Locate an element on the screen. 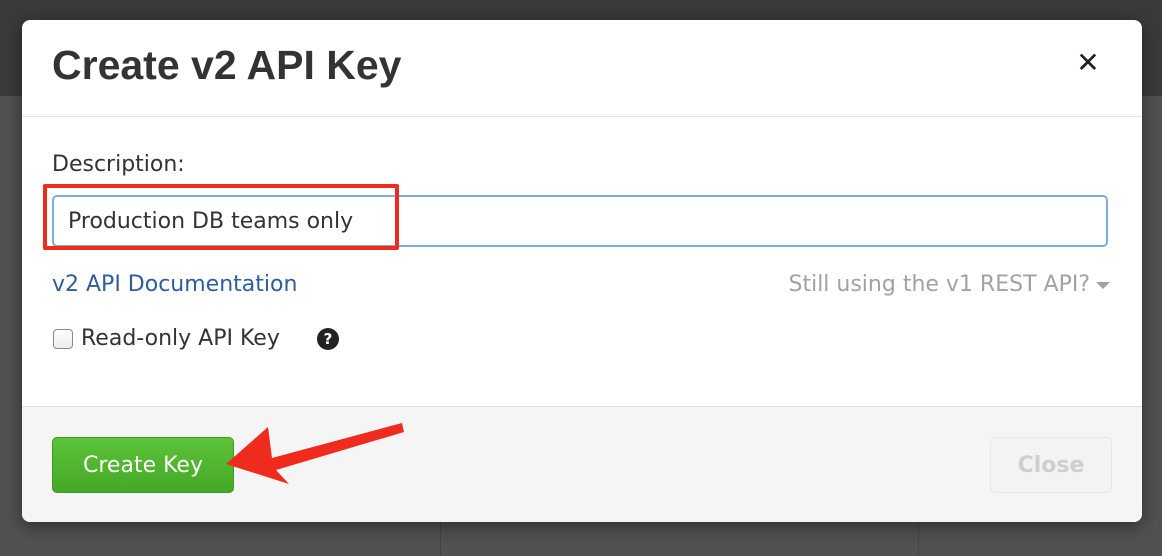 The image size is (1162, 556). read-only-label: Read-only API Key is located at coordinates (180, 339).